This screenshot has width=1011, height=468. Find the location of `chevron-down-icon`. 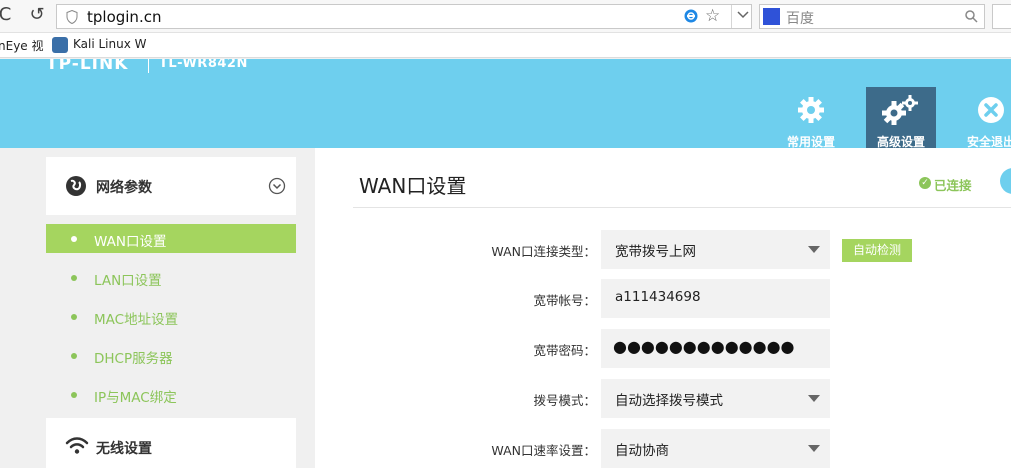

chevron-down-icon is located at coordinates (743, 15).